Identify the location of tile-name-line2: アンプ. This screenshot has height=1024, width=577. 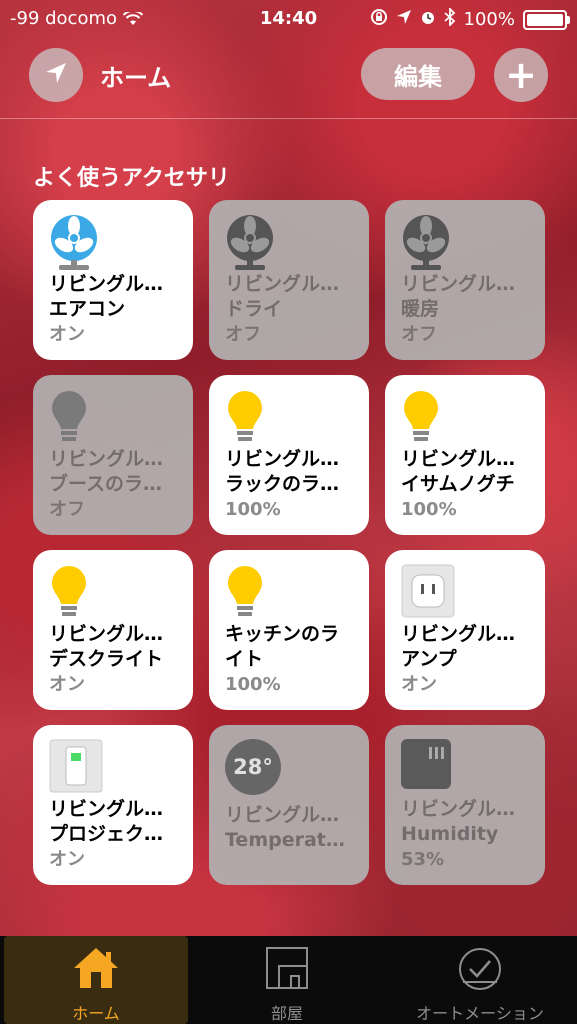
(429, 659).